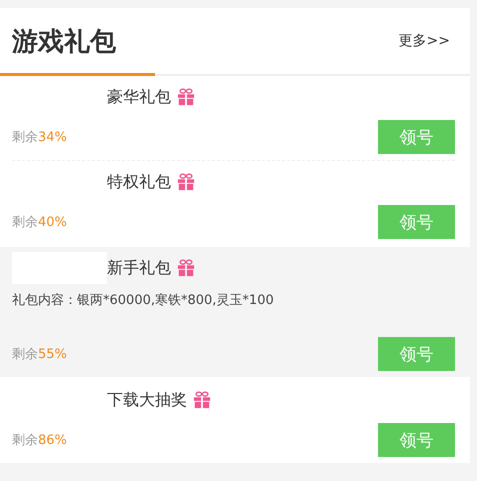  I want to click on gift-contents: 礼包内容：银两*60000,寒铁*800,灵玉*100, so click(143, 301).